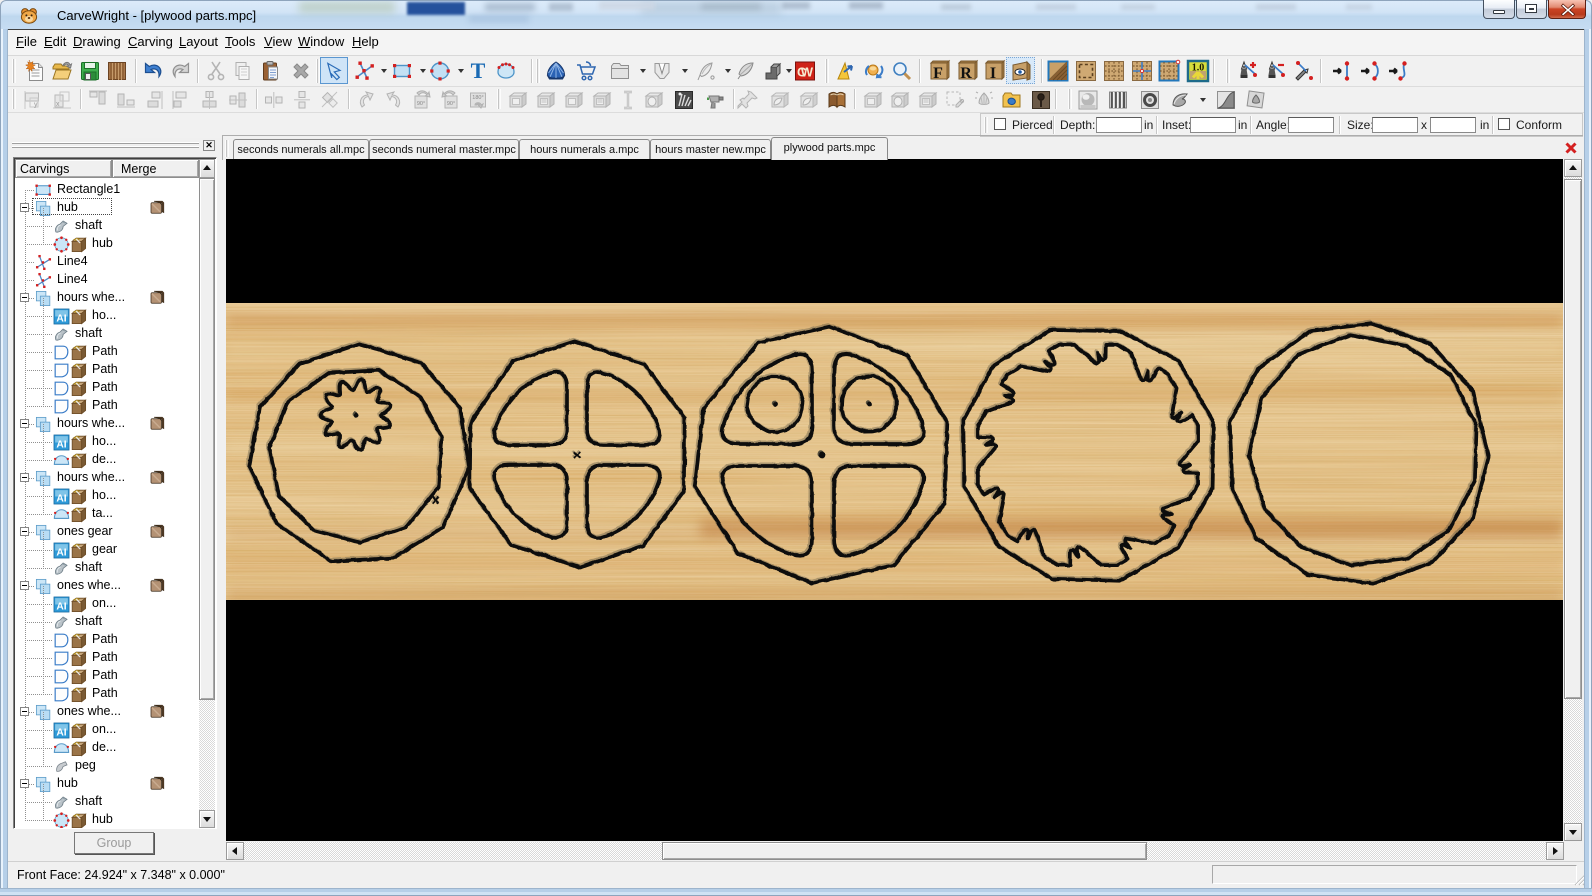  What do you see at coordinates (938, 73) in the screenshot?
I see `svg-text: F` at bounding box center [938, 73].